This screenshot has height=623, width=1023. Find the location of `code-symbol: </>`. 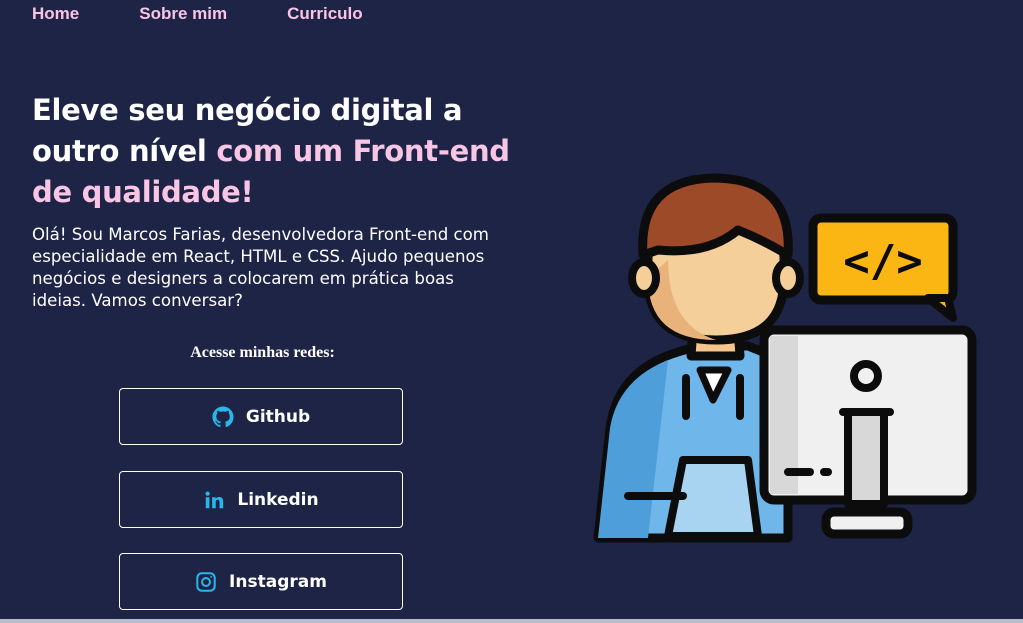

code-symbol: </> is located at coordinates (882, 261).